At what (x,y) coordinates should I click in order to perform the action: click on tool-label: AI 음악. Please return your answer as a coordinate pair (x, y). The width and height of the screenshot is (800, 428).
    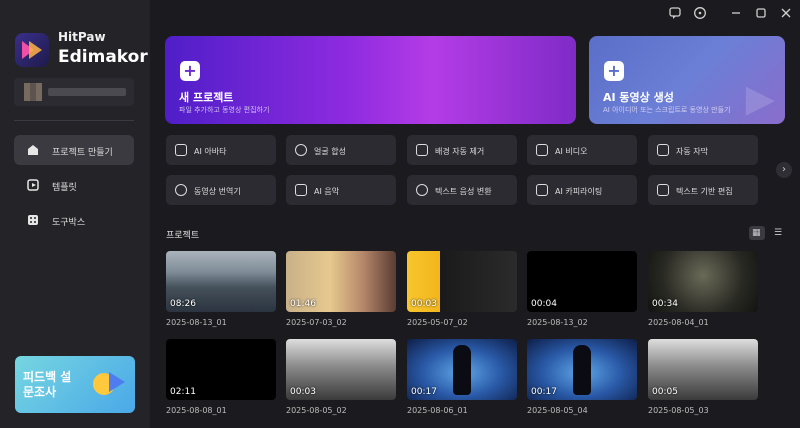
    Looking at the image, I should click on (327, 191).